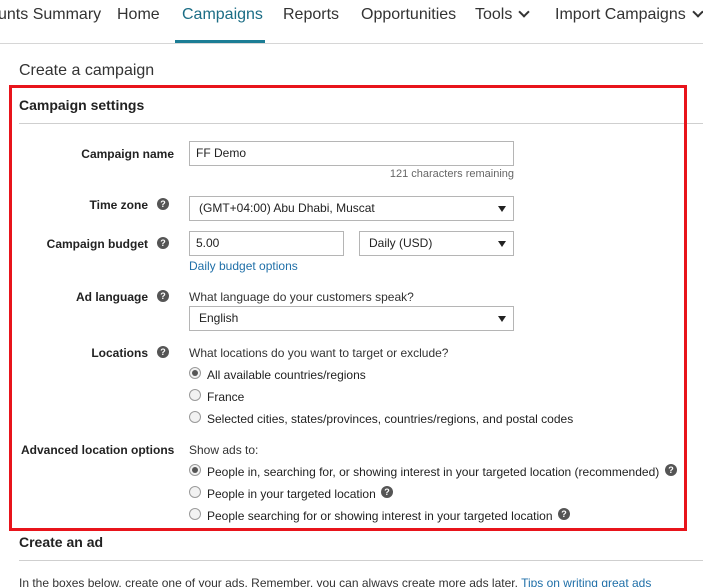 The height and width of the screenshot is (587, 703). I want to click on nav-opportunities: Opportunities, so click(408, 15).